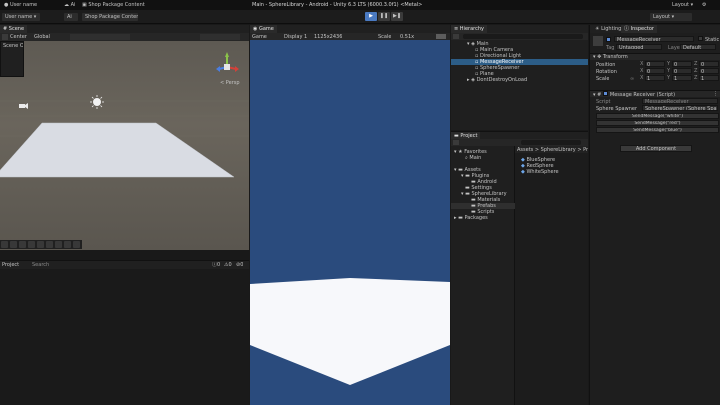  I want to click on console-search: Search, so click(40, 265).